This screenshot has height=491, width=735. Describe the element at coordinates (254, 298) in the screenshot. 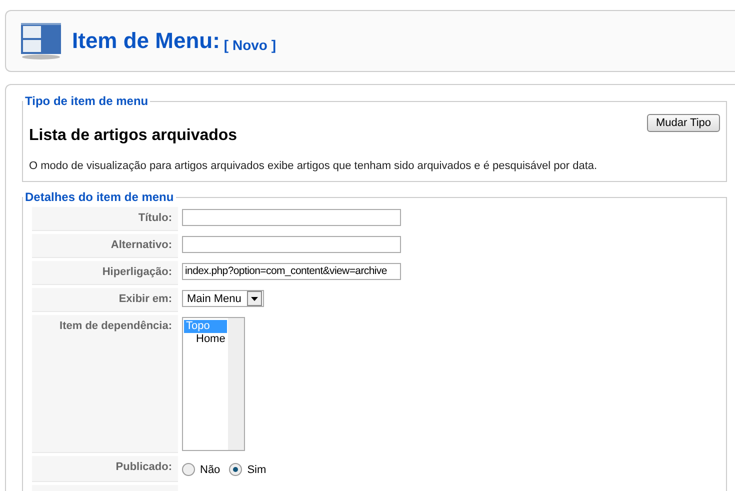

I see `caret-icon` at that location.